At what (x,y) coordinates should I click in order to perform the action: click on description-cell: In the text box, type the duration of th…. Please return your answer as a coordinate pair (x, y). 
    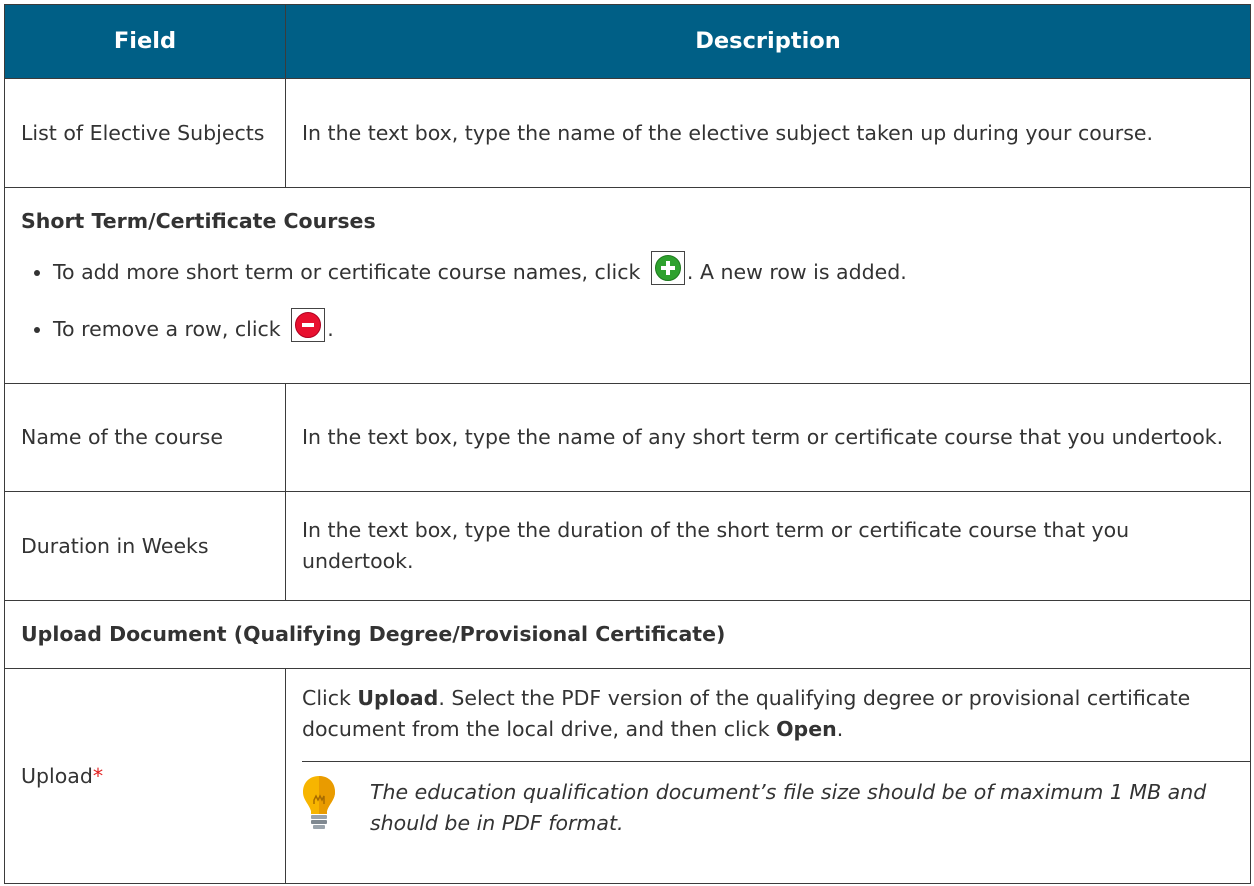
    Looking at the image, I should click on (768, 546).